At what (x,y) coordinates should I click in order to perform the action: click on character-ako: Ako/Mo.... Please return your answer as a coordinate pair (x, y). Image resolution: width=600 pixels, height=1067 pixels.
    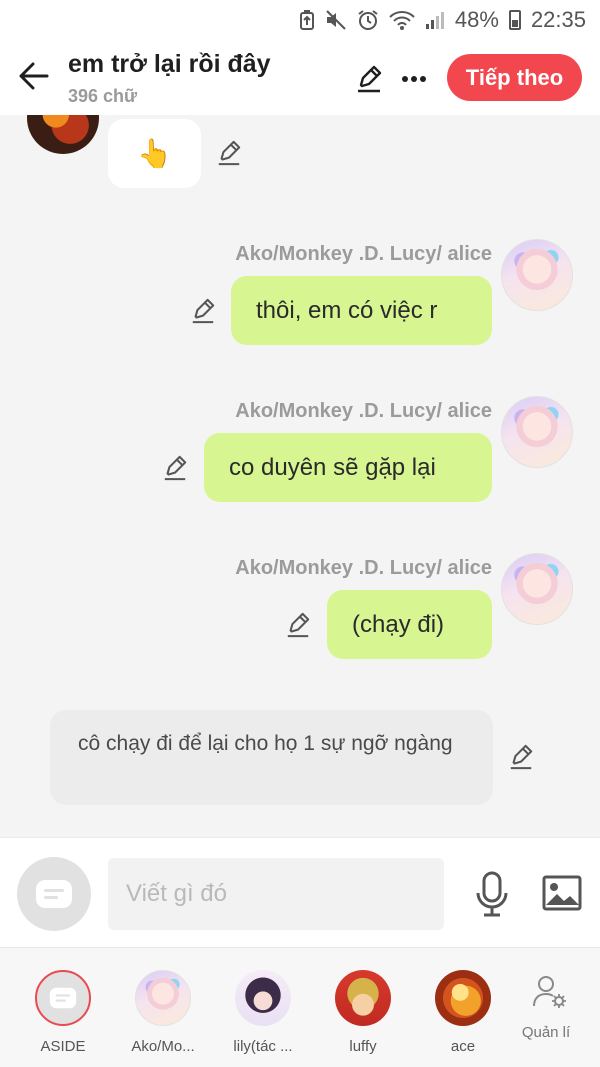
    Looking at the image, I should click on (163, 1007).